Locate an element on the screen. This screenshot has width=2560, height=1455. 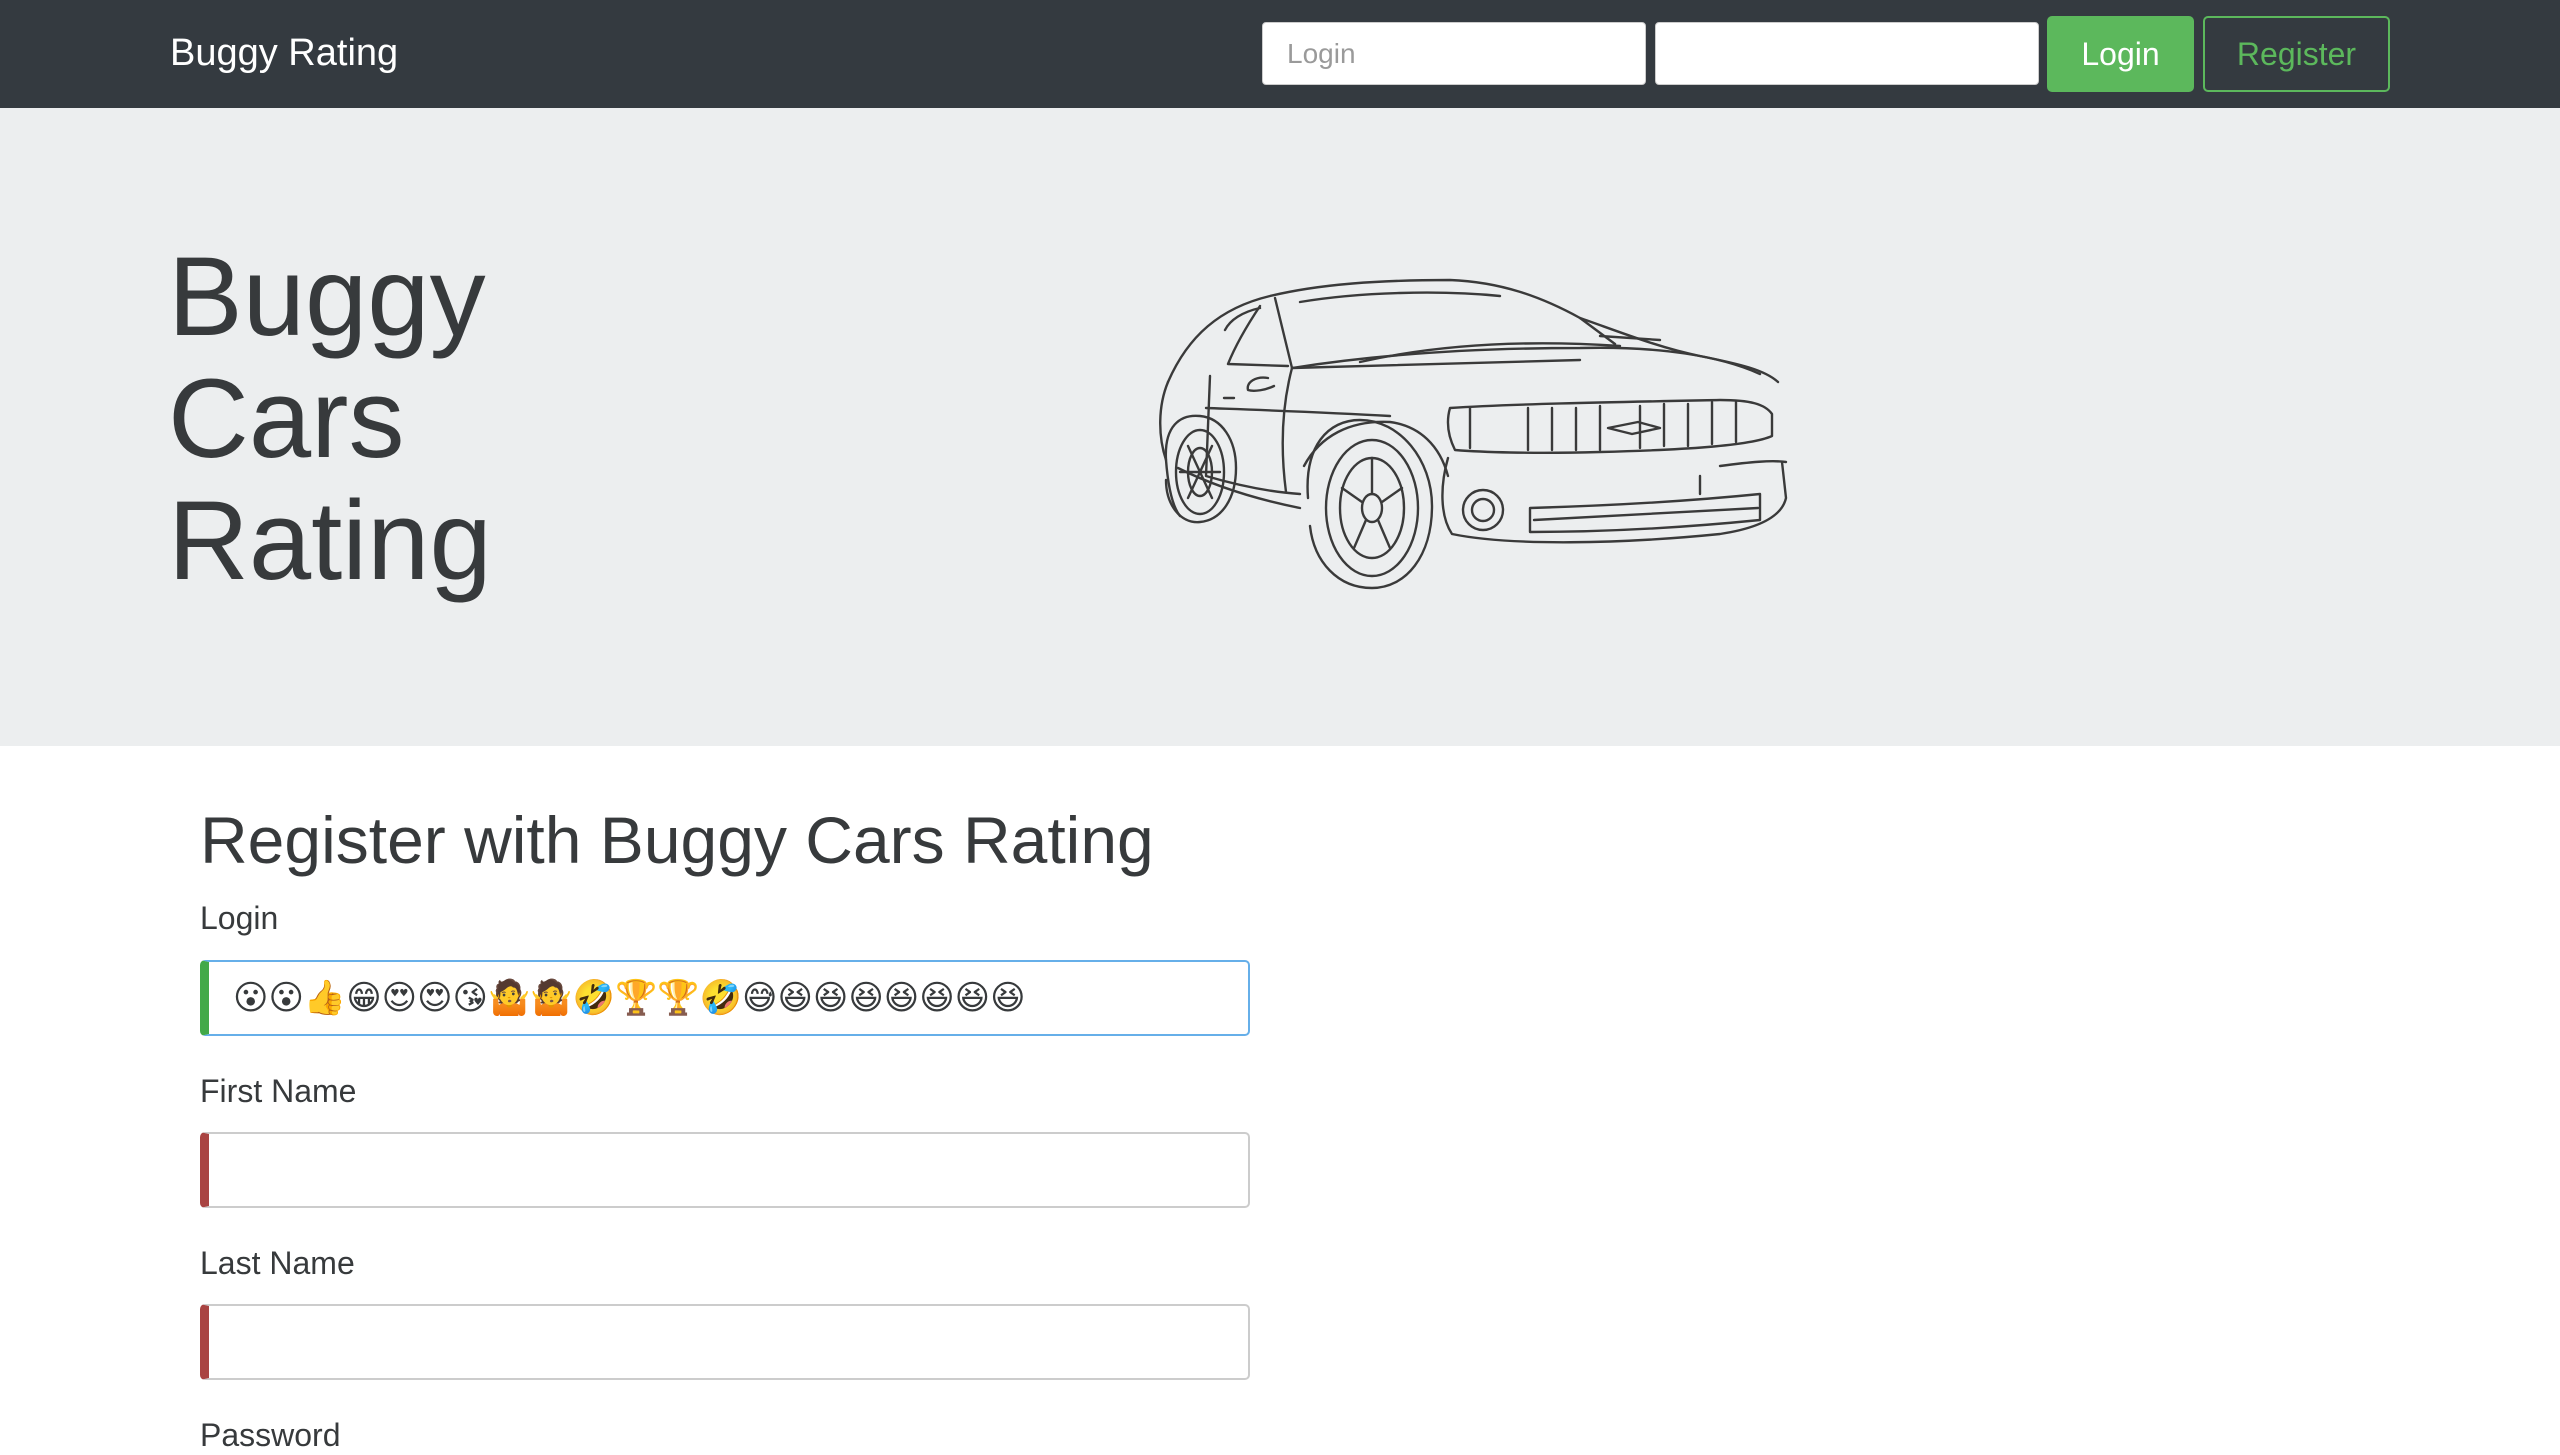
login-field-label: Login is located at coordinates (239, 918).